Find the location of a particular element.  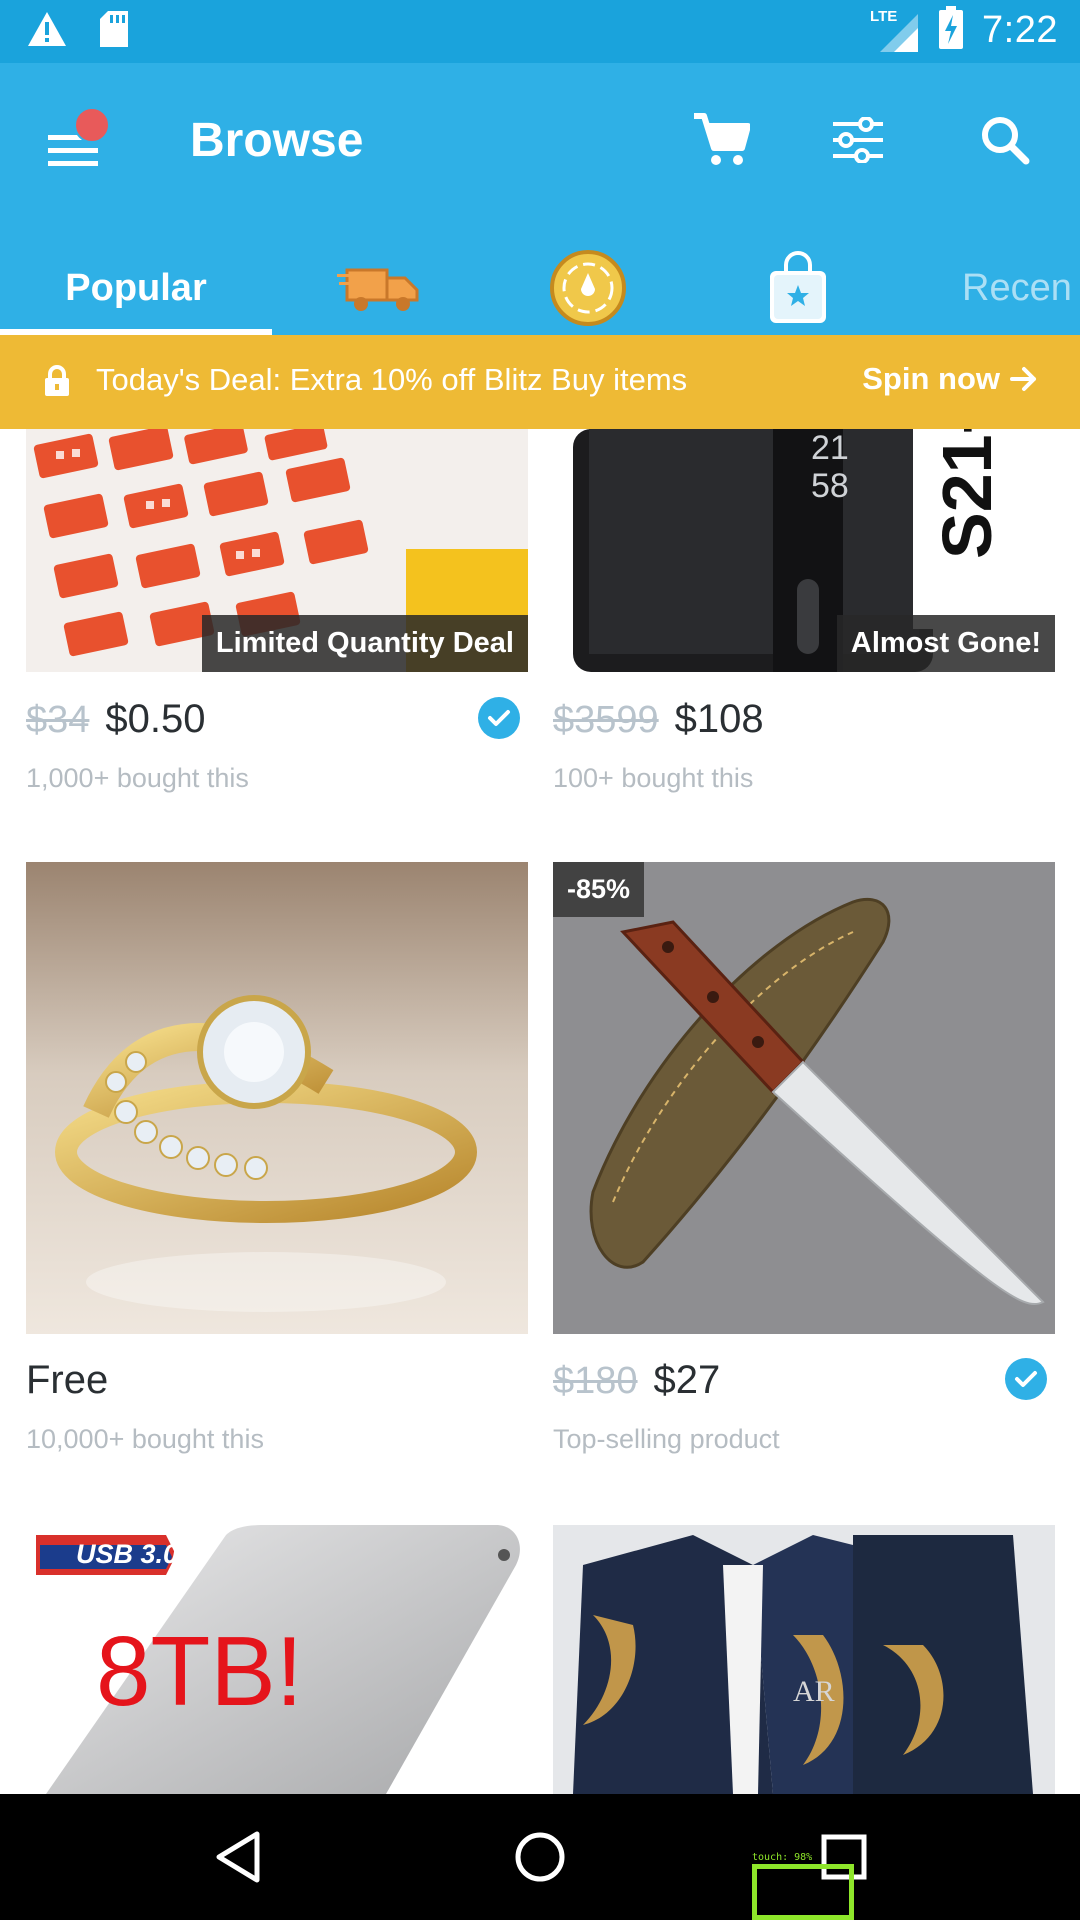

sale-price: Free is located at coordinates (67, 1380).